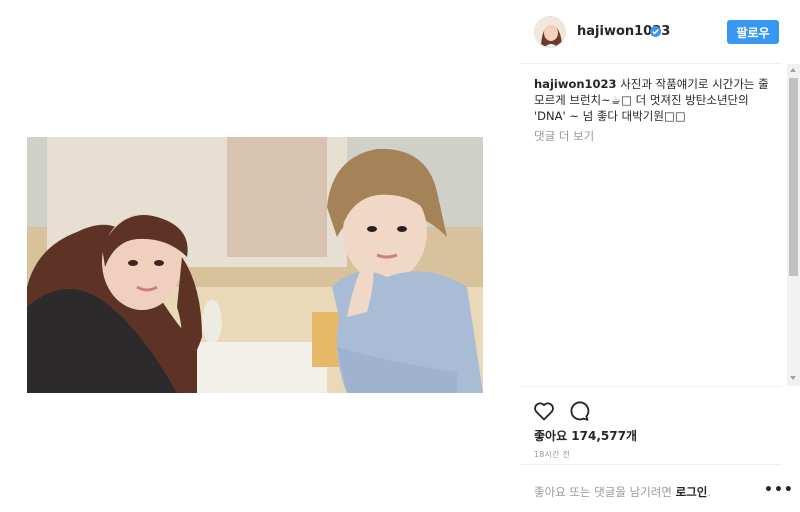 Image resolution: width=800 pixels, height=512 pixels. What do you see at coordinates (793, 70) in the screenshot?
I see `scroll-up-arrow-icon` at bounding box center [793, 70].